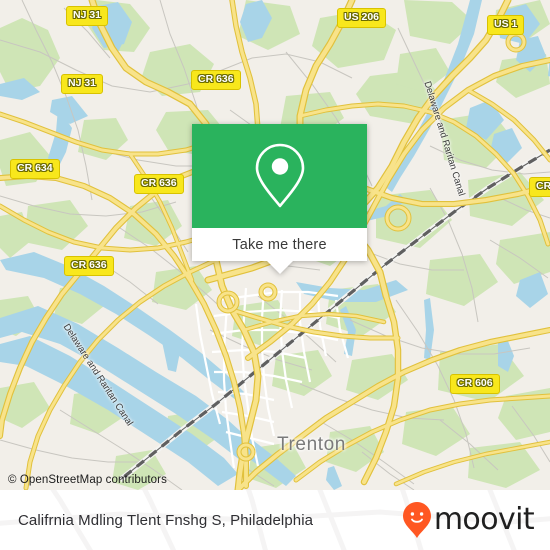 This screenshot has width=550, height=550. I want to click on map-pin-icon, so click(279, 175).